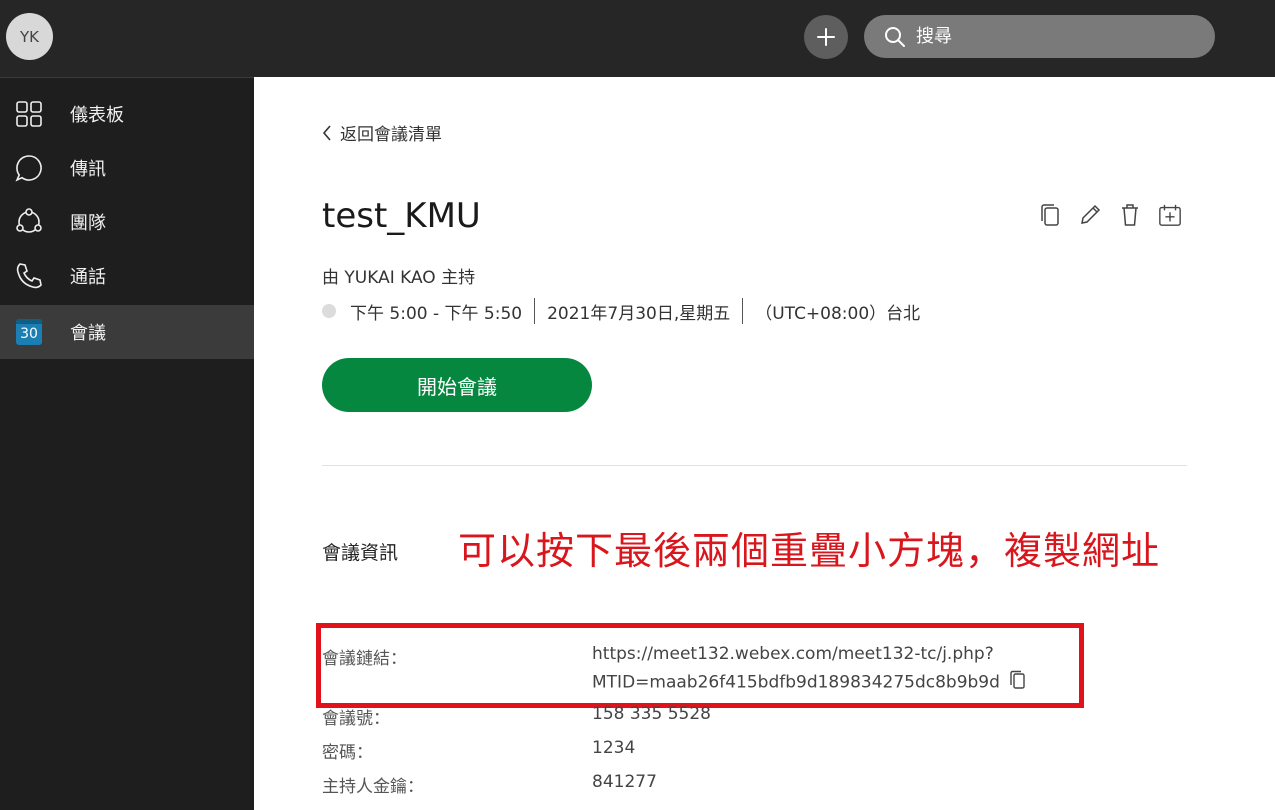  I want to click on sidebar-item-label: 傳訊, so click(88, 169).